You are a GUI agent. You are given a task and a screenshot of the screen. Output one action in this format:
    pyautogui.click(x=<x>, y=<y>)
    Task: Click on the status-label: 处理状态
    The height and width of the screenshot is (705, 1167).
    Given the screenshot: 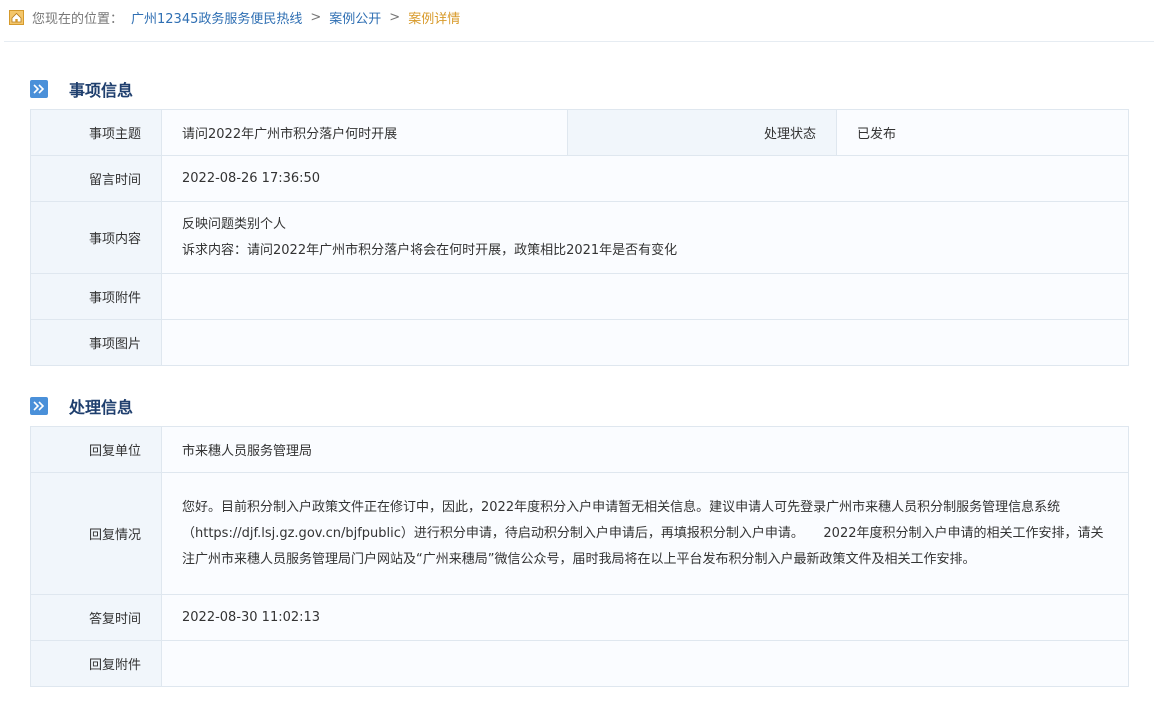 What is the action you would take?
    pyautogui.click(x=702, y=132)
    